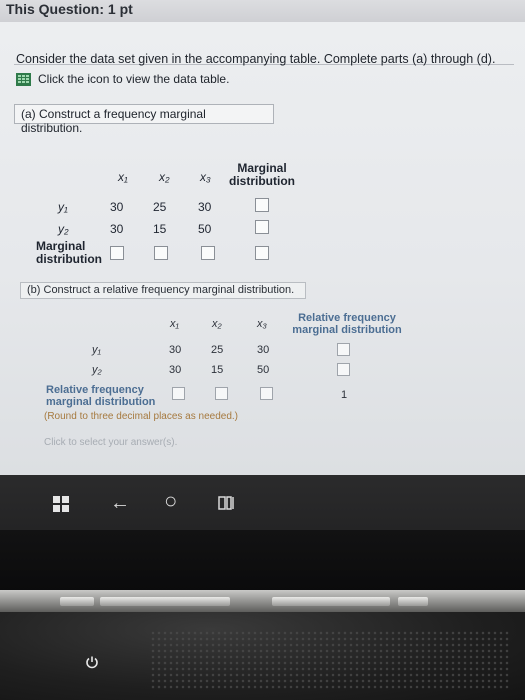  I want to click on question-label: This Question: 1 pt, so click(69, 9).